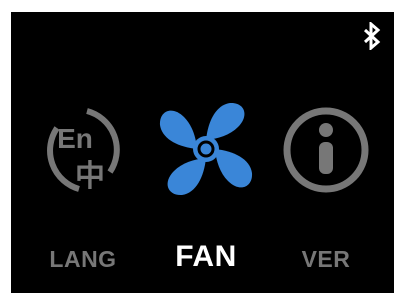  Describe the element at coordinates (326, 259) in the screenshot. I see `ver-label: VER` at that location.